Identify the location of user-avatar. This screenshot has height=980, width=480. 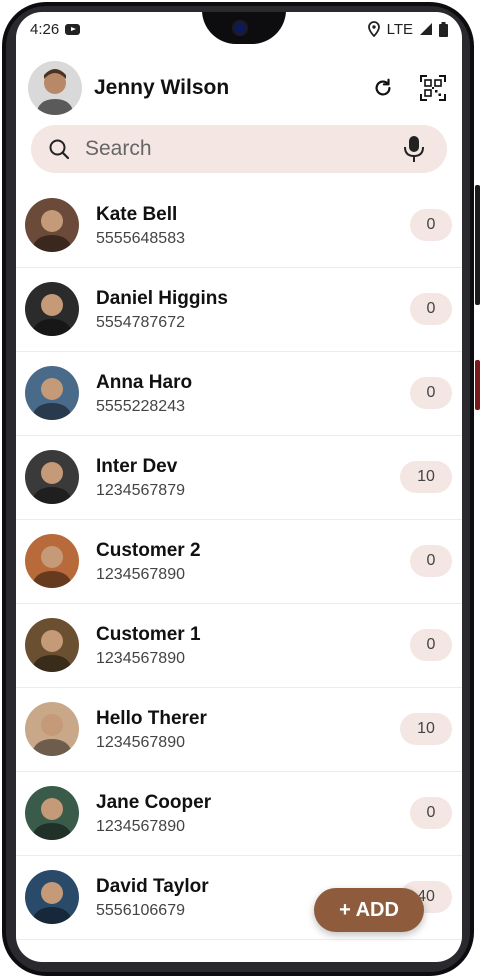
(55, 88).